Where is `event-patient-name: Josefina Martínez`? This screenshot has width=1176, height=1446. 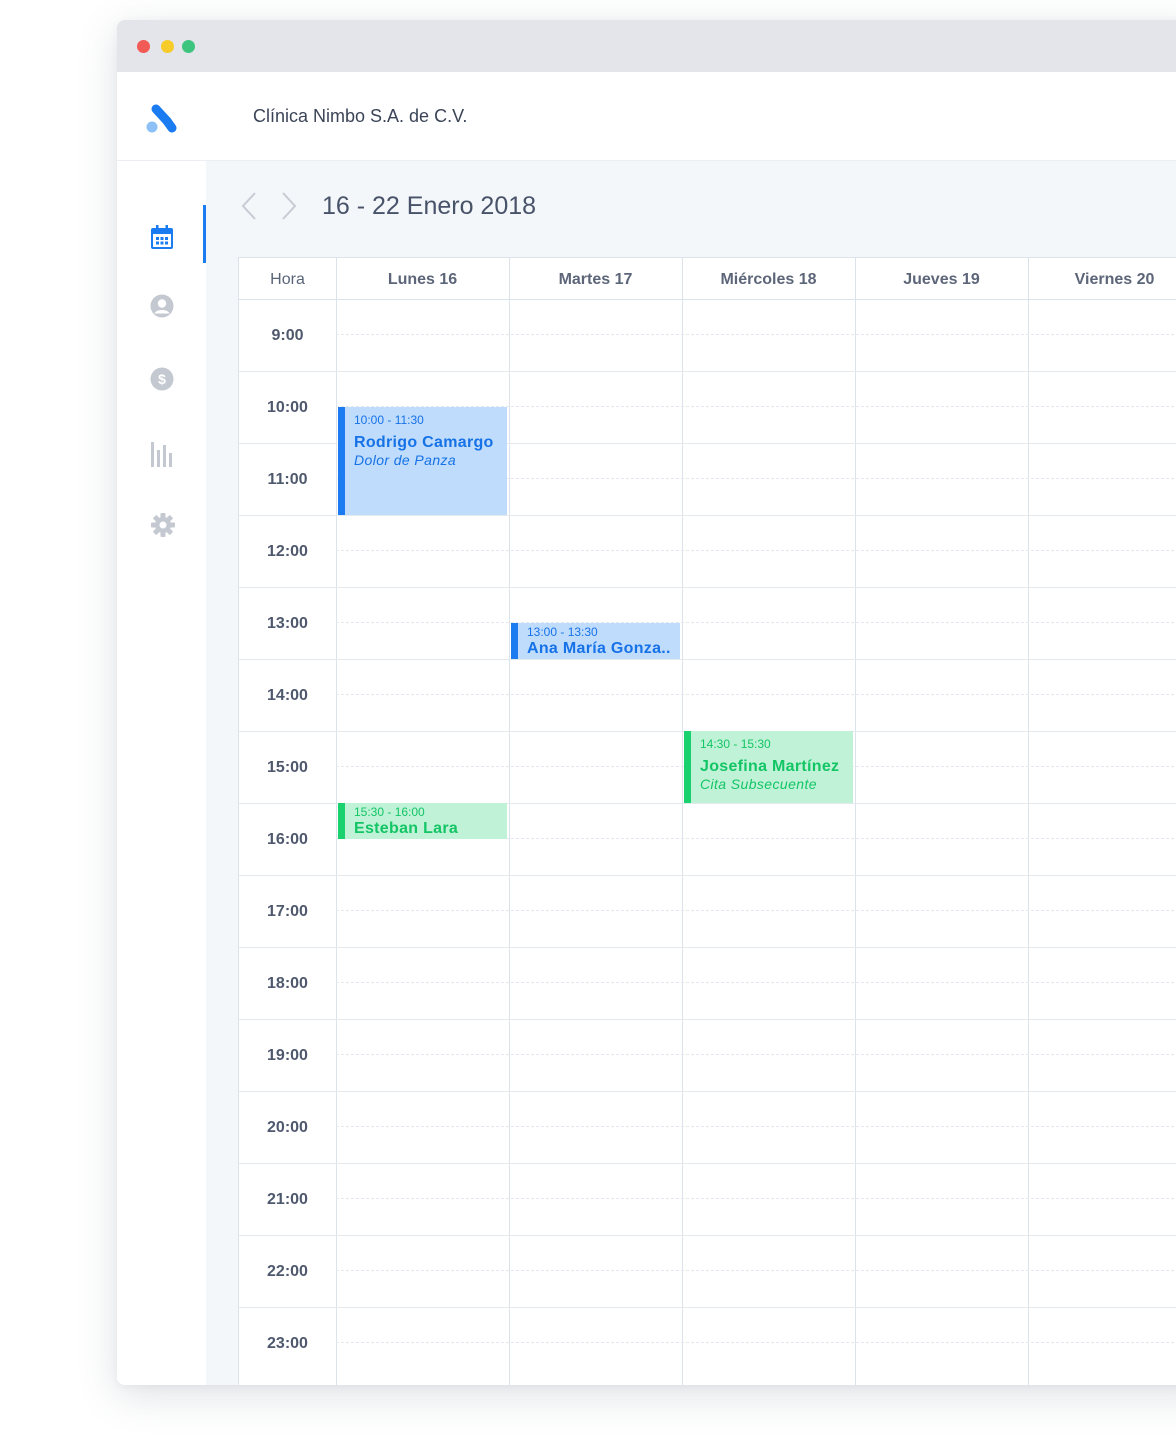 event-patient-name: Josefina Martínez is located at coordinates (770, 766).